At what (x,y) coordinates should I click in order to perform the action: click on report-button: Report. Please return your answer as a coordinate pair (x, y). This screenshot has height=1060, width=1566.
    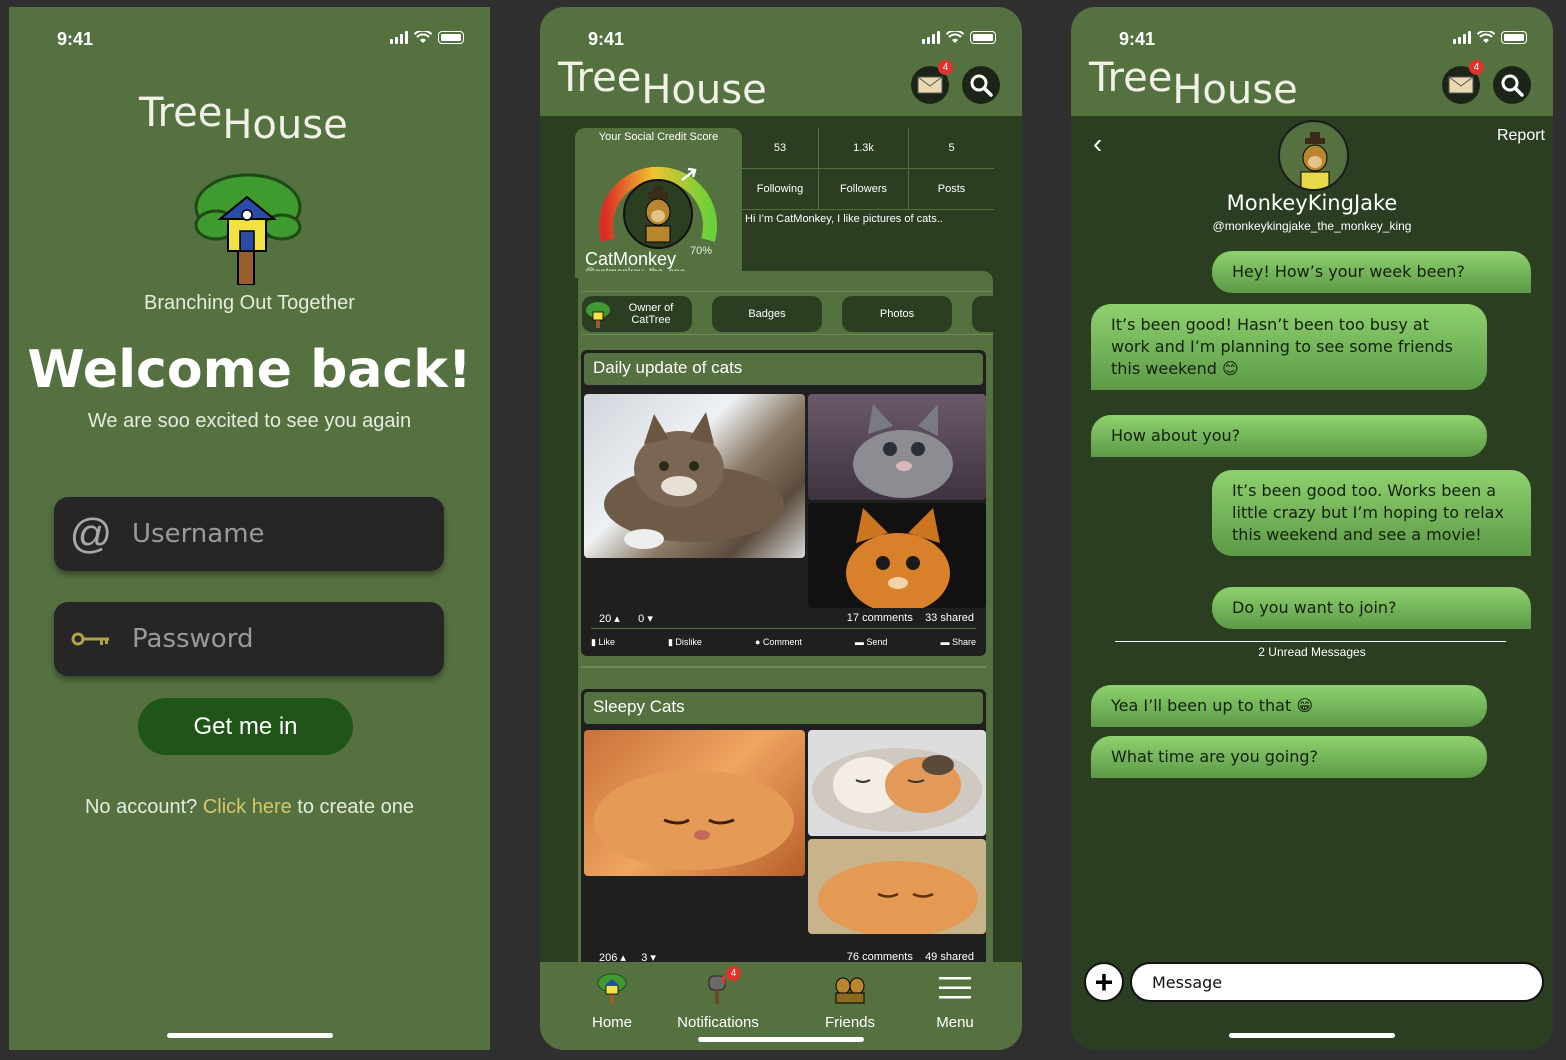
    Looking at the image, I should click on (1521, 136).